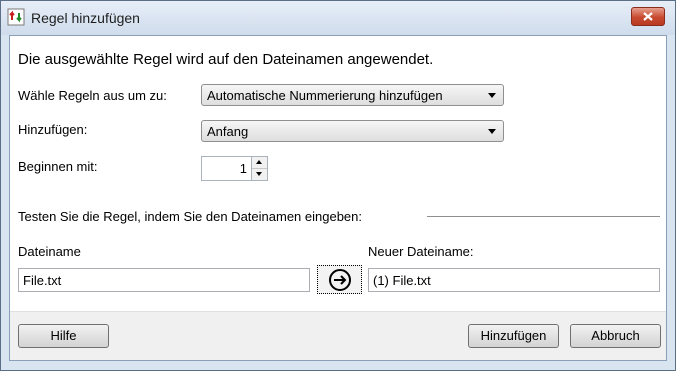  I want to click on arrow-up-icon, so click(259, 162).